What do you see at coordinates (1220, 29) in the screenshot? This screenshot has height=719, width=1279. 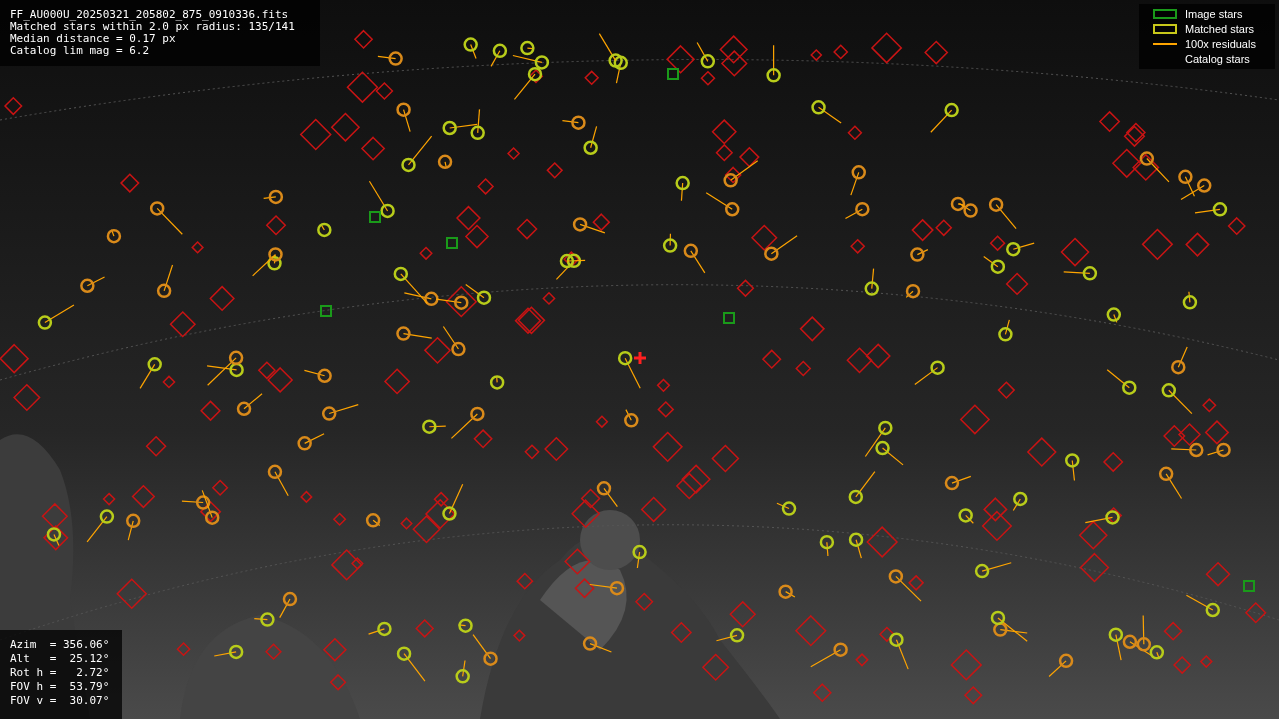 I see `legend-label: Matched stars` at bounding box center [1220, 29].